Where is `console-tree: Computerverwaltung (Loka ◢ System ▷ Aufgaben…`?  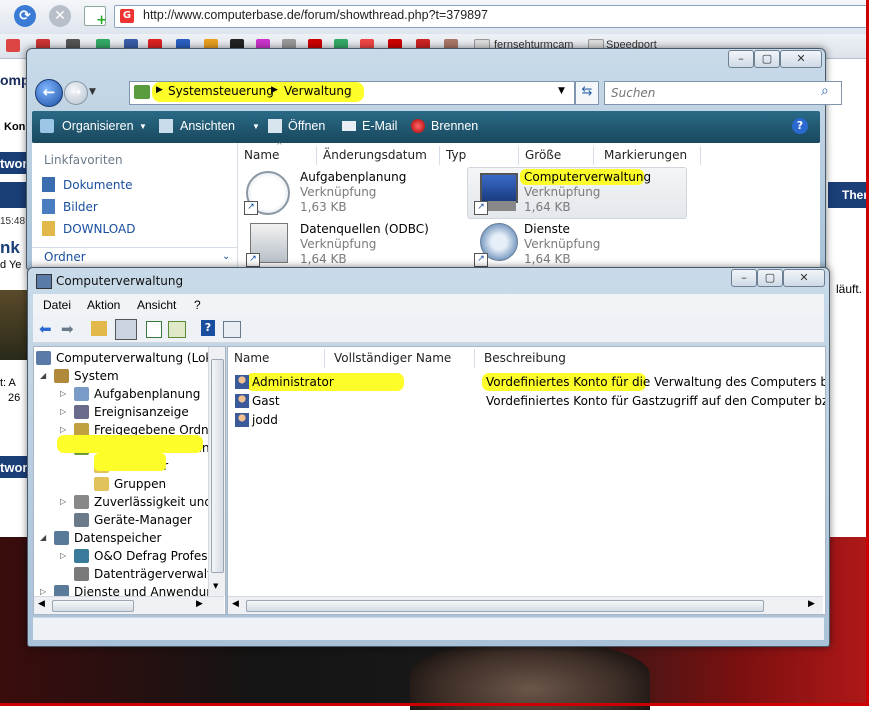
console-tree: Computerverwaltung (Loka ◢ System ▷ Aufgaben… is located at coordinates (129, 480).